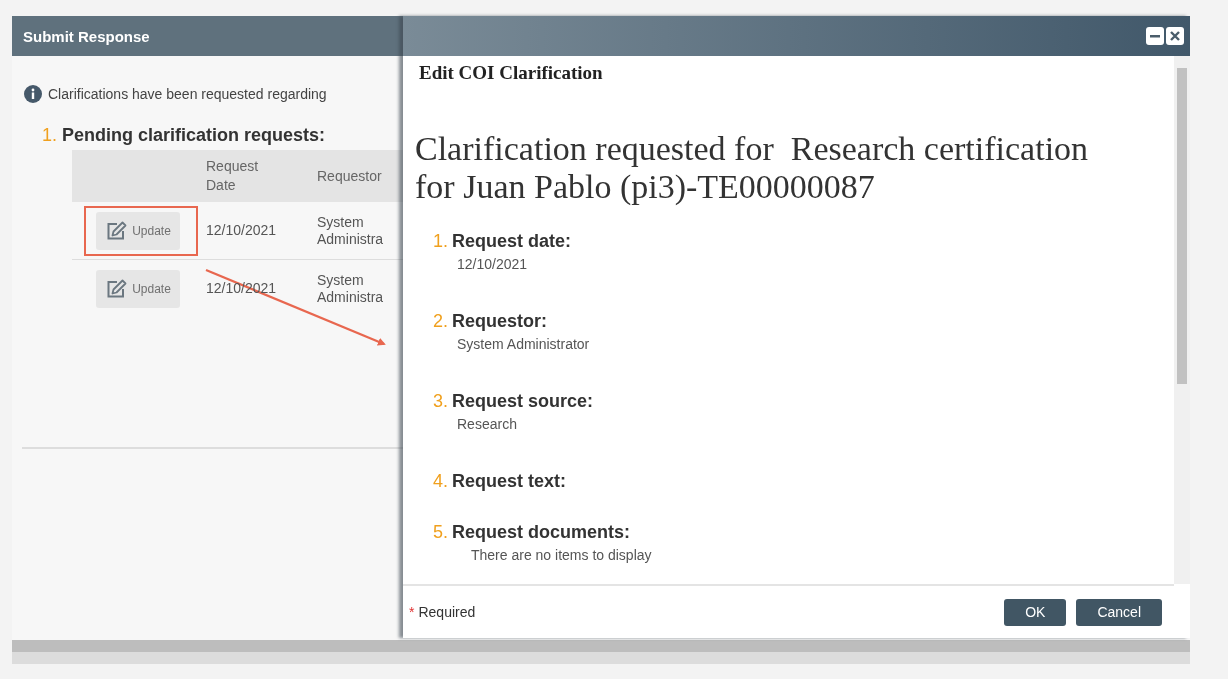 This screenshot has width=1228, height=679. Describe the element at coordinates (512, 241) in the screenshot. I see `field-label: Request date:` at that location.